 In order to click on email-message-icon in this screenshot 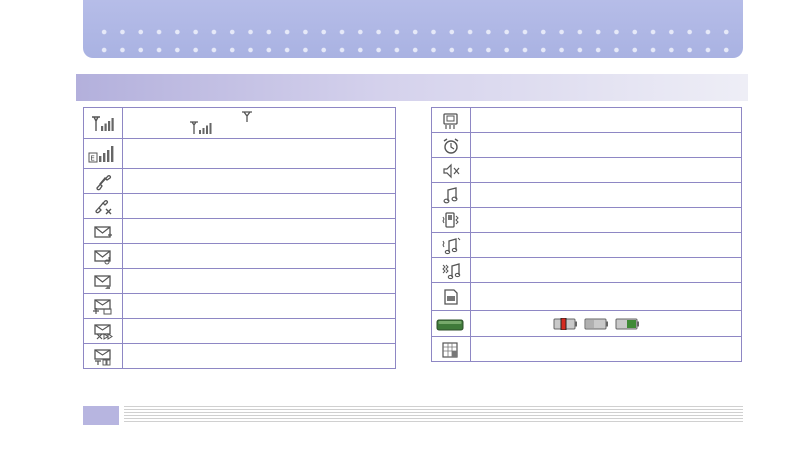, I will do `click(103, 282)`.